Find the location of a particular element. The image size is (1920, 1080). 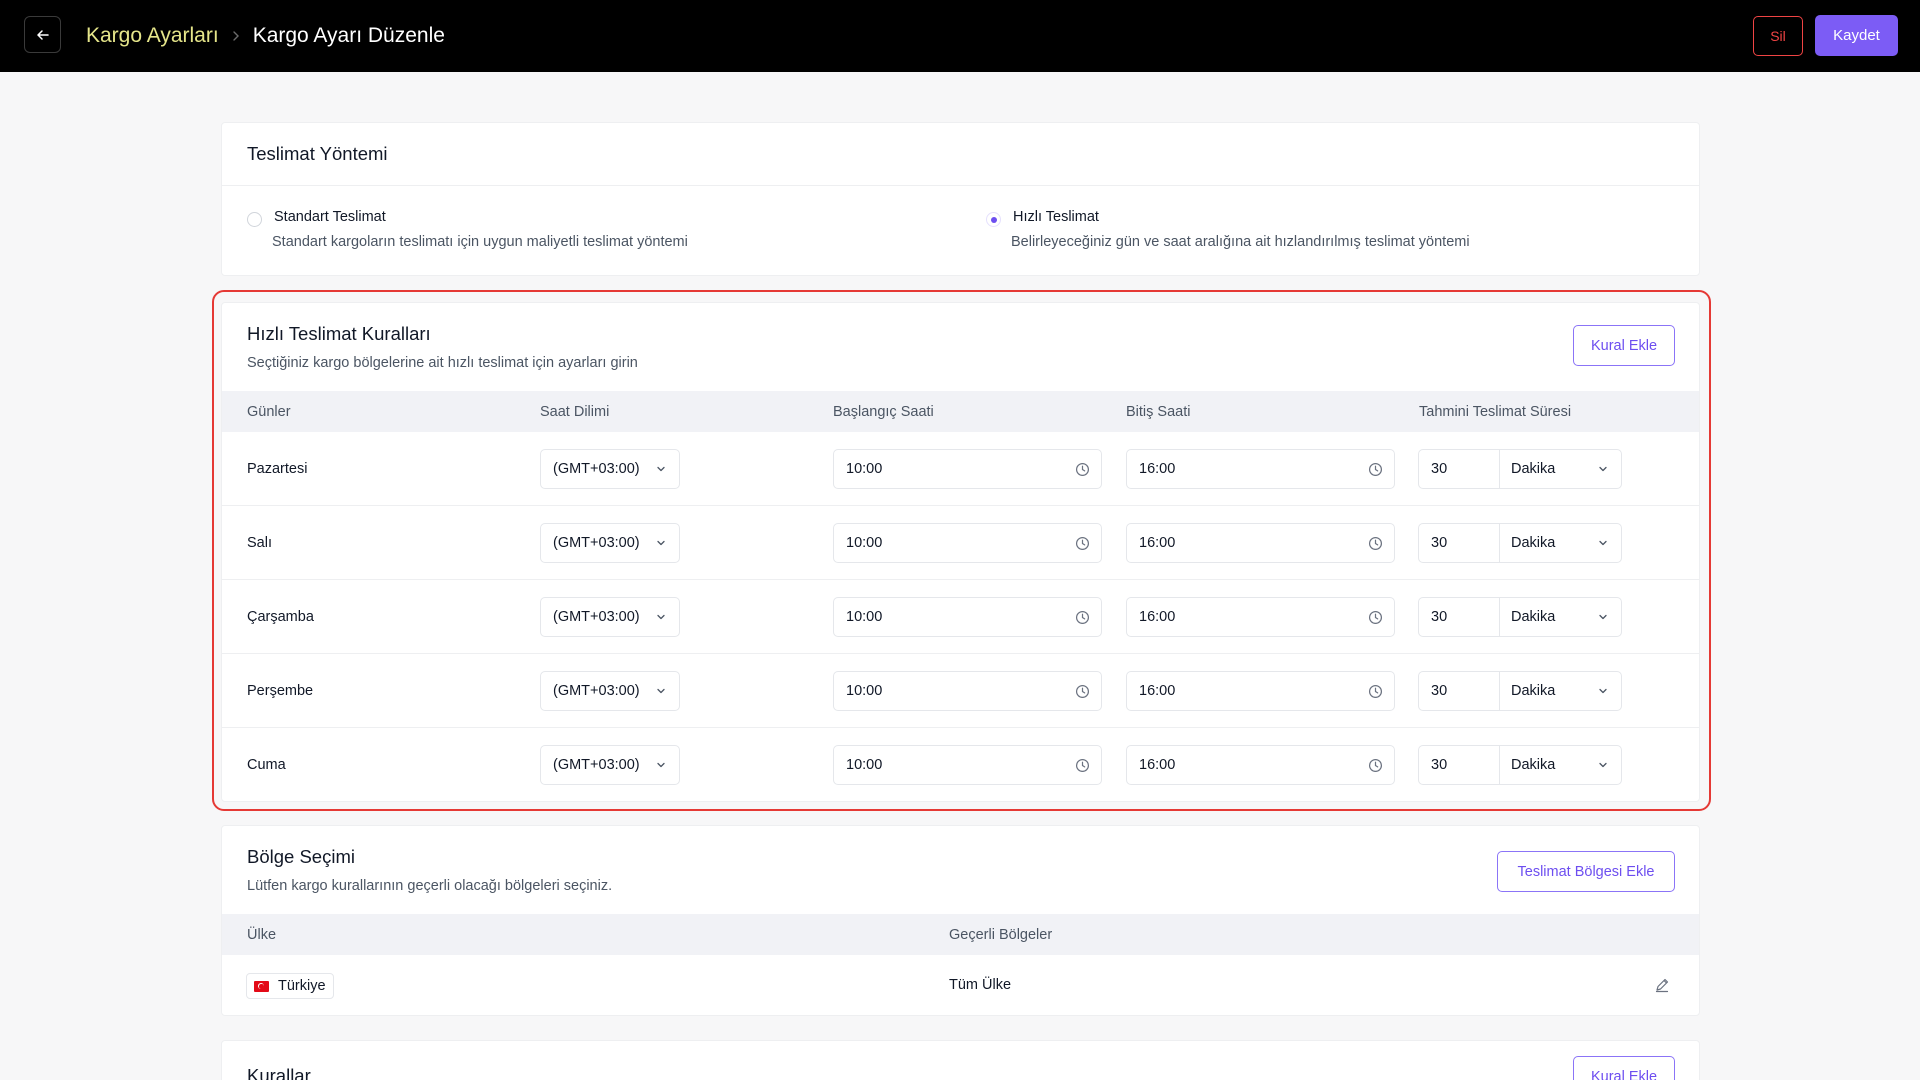

day-label: Pazartesi is located at coordinates (277, 469).